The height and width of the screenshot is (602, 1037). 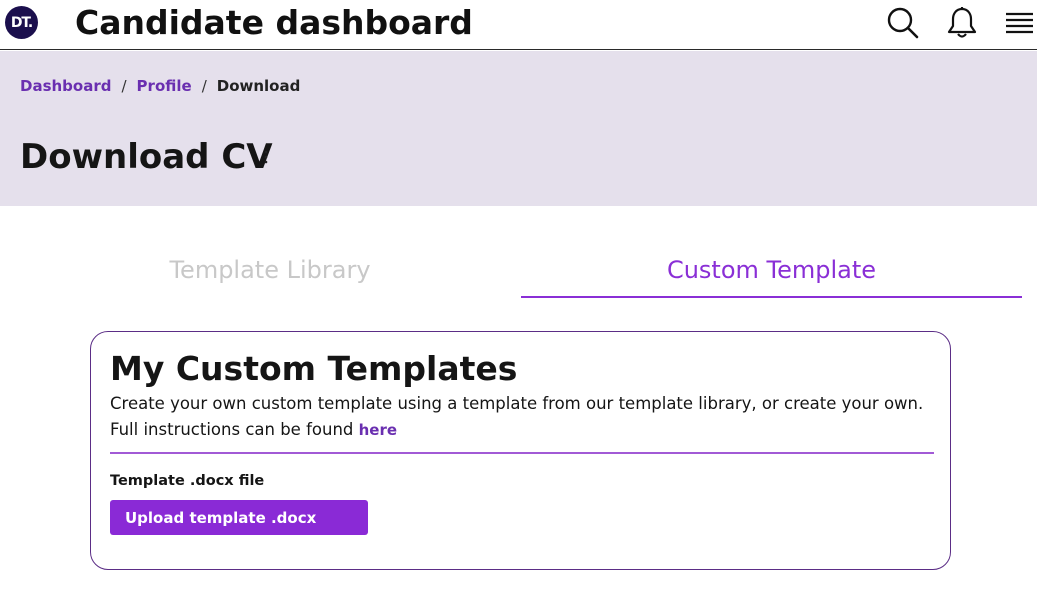 I want to click on menu-icon, so click(x=1019, y=23).